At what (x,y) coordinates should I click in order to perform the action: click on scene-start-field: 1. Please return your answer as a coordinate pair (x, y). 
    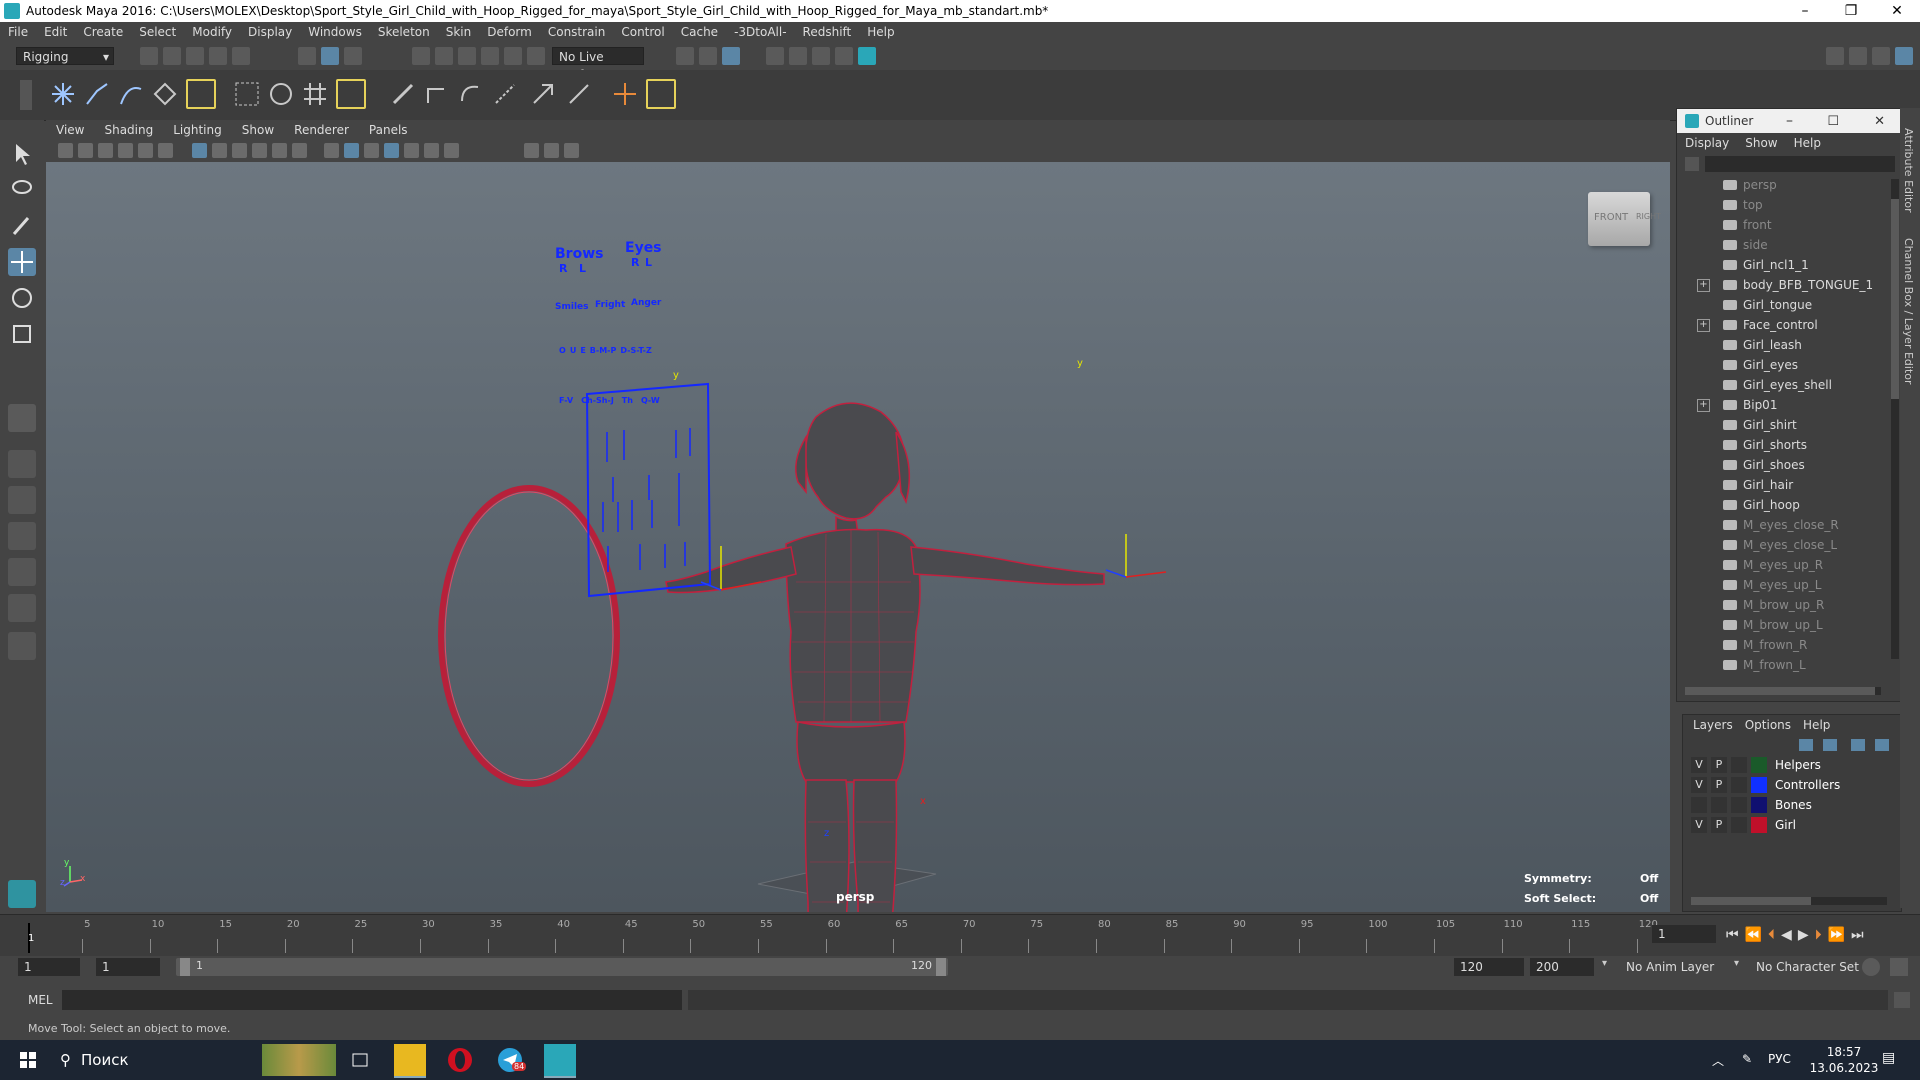
    Looking at the image, I should click on (49, 967).